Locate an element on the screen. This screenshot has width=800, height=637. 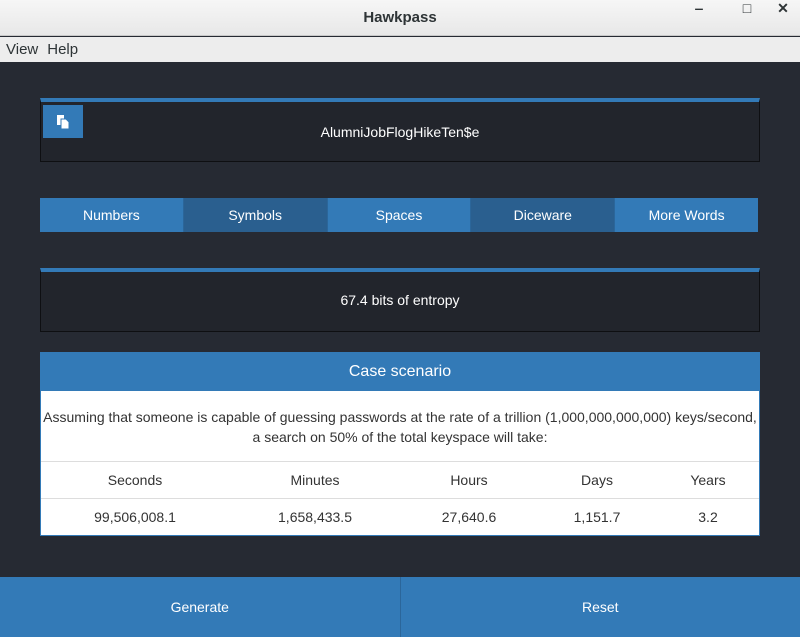
value-seconds: 99,506,008.1 is located at coordinates (135, 517).